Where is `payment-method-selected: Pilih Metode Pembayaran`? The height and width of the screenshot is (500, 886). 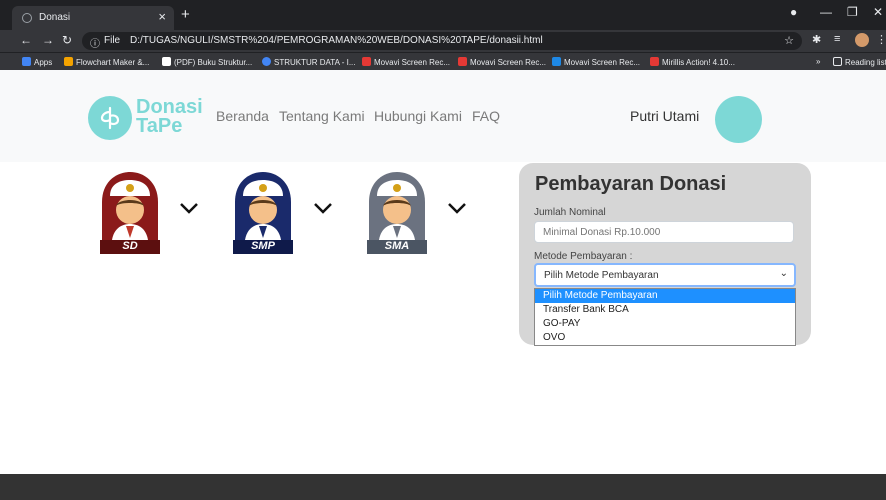
payment-method-selected: Pilih Metode Pembayaran is located at coordinates (601, 275).